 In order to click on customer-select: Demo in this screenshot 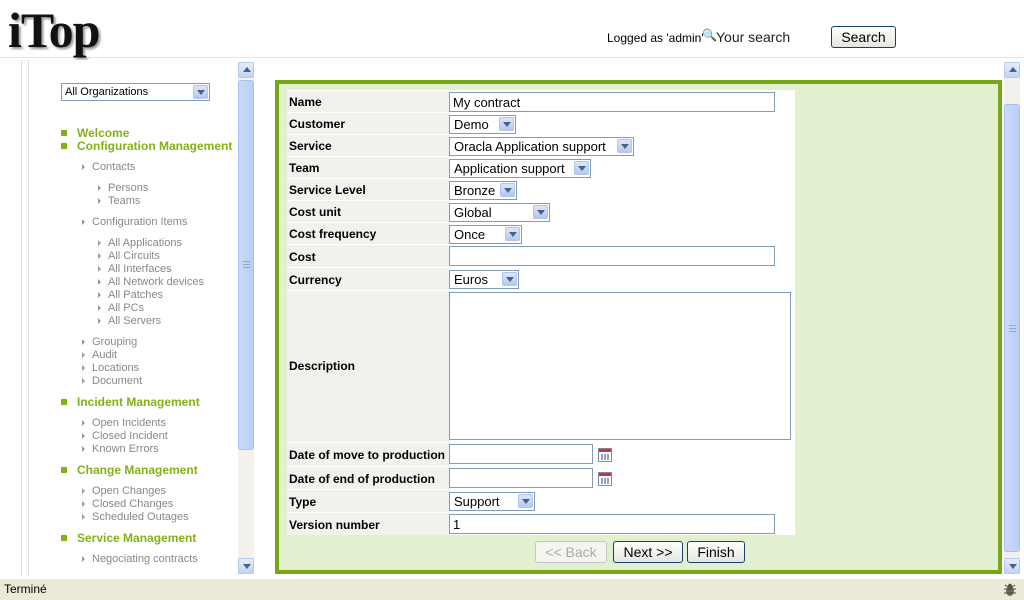, I will do `click(482, 124)`.